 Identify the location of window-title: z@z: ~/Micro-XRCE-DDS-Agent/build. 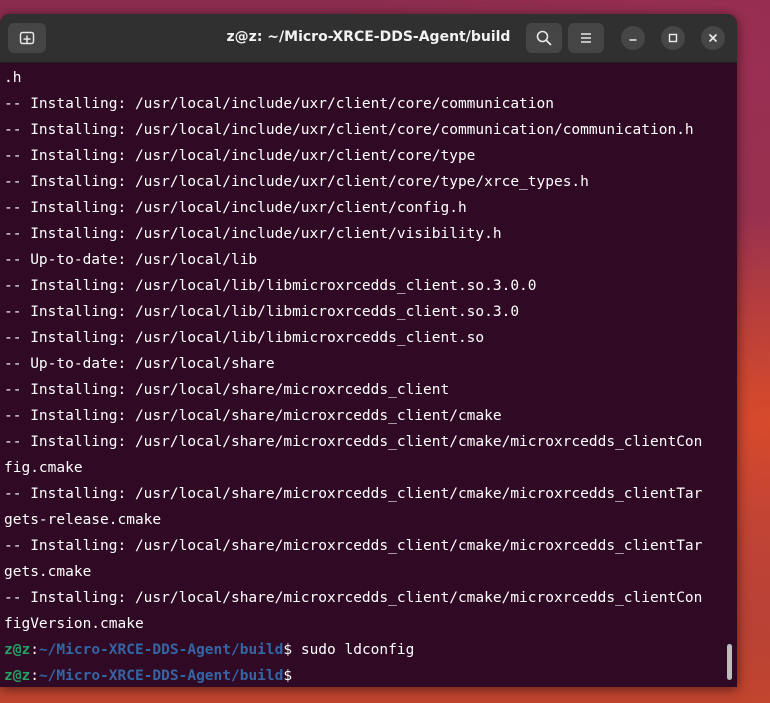
(368, 37).